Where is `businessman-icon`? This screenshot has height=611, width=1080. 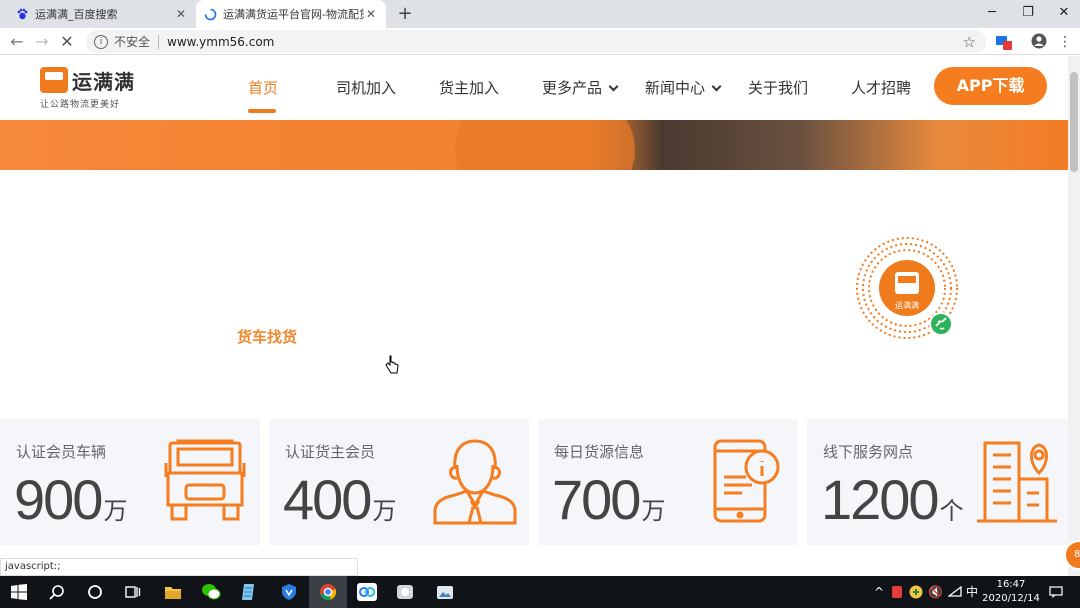 businessman-icon is located at coordinates (475, 482).